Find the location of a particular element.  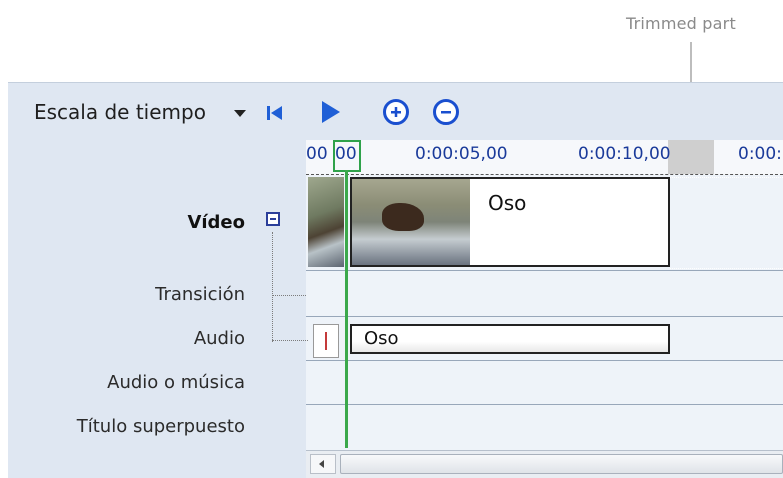

video-clip-thumbnail-small is located at coordinates (326, 222).